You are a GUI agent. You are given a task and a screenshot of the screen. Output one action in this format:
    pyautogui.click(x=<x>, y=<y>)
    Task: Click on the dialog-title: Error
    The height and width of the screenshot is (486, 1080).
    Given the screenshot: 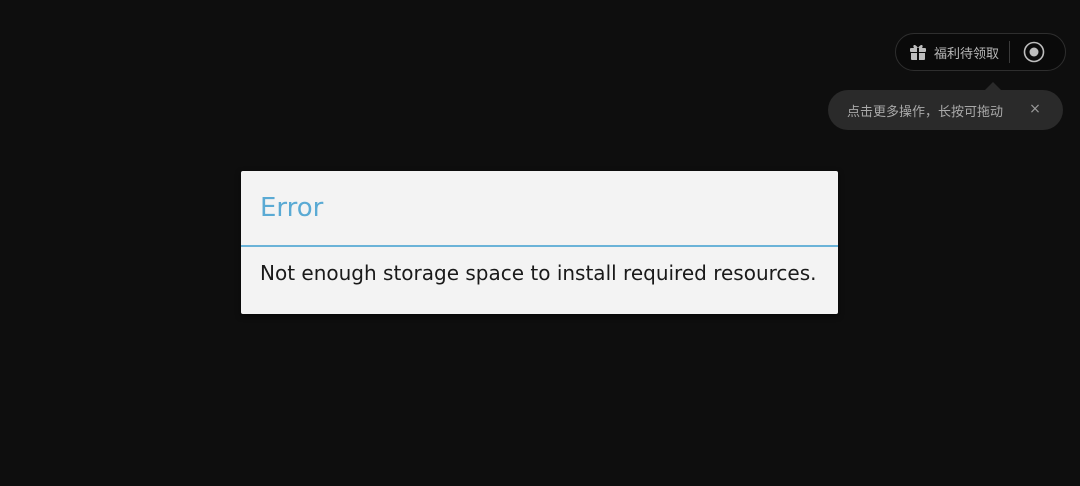 What is the action you would take?
    pyautogui.click(x=292, y=208)
    